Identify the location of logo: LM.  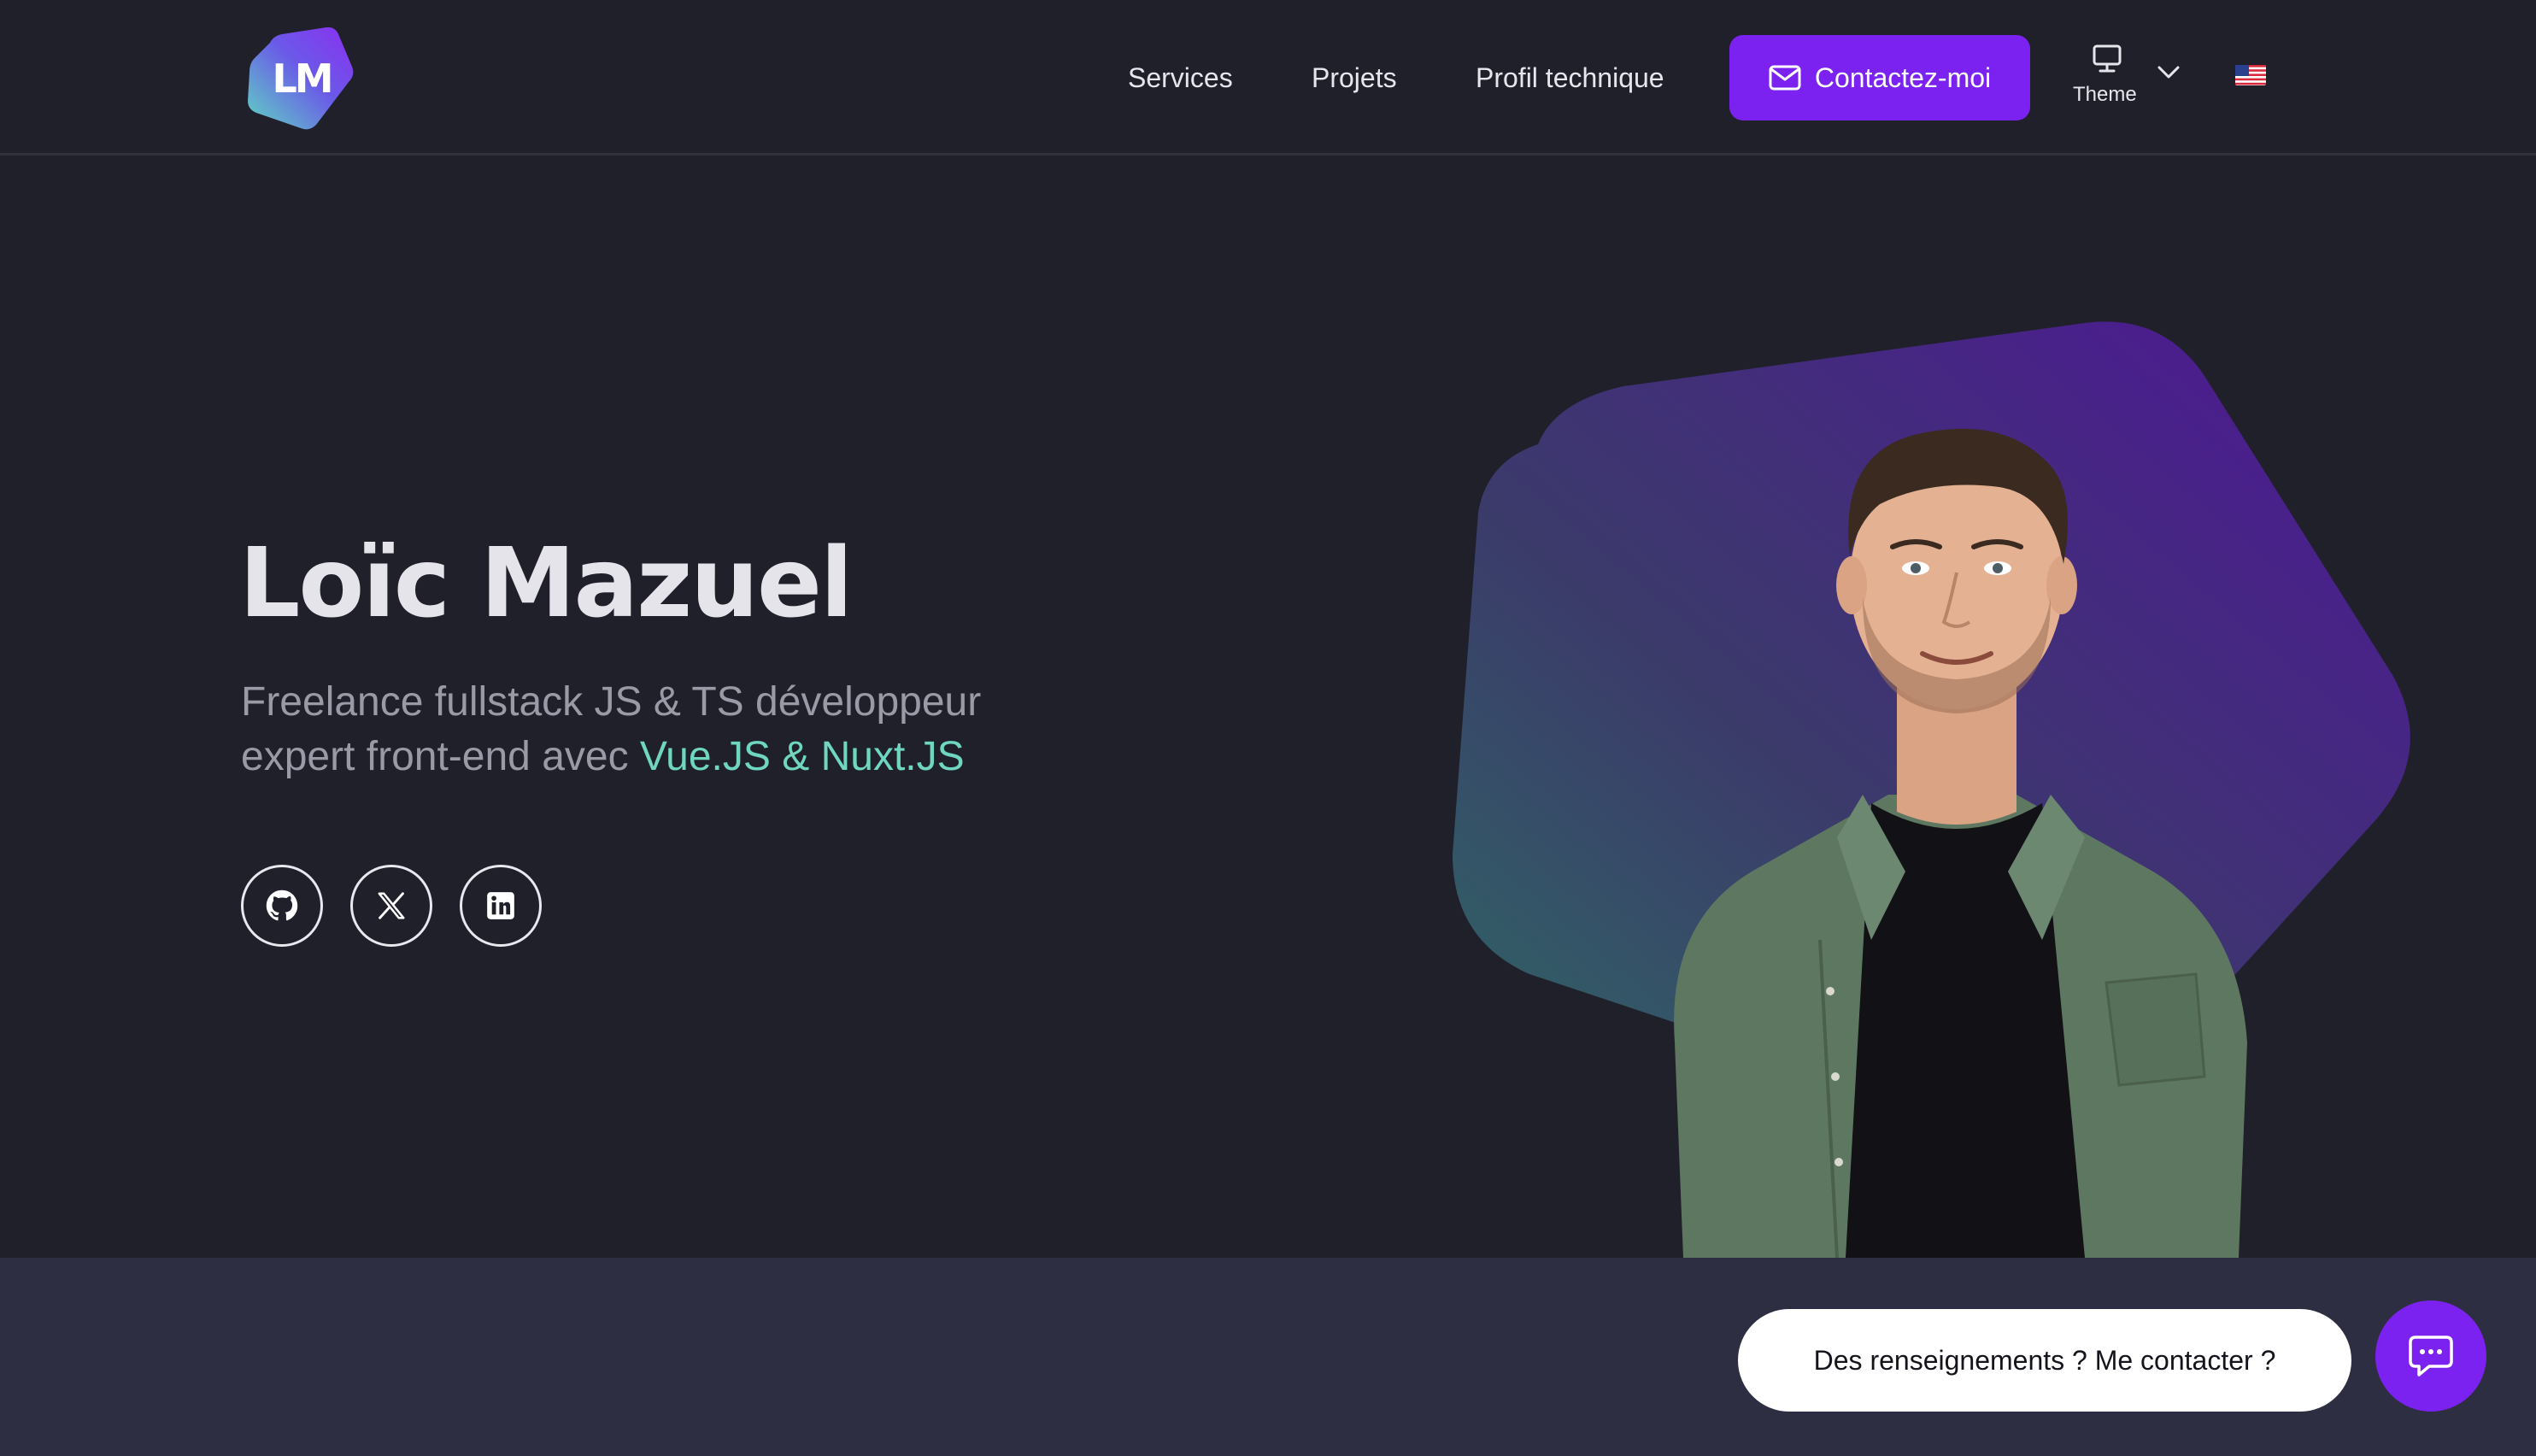
(299, 78).